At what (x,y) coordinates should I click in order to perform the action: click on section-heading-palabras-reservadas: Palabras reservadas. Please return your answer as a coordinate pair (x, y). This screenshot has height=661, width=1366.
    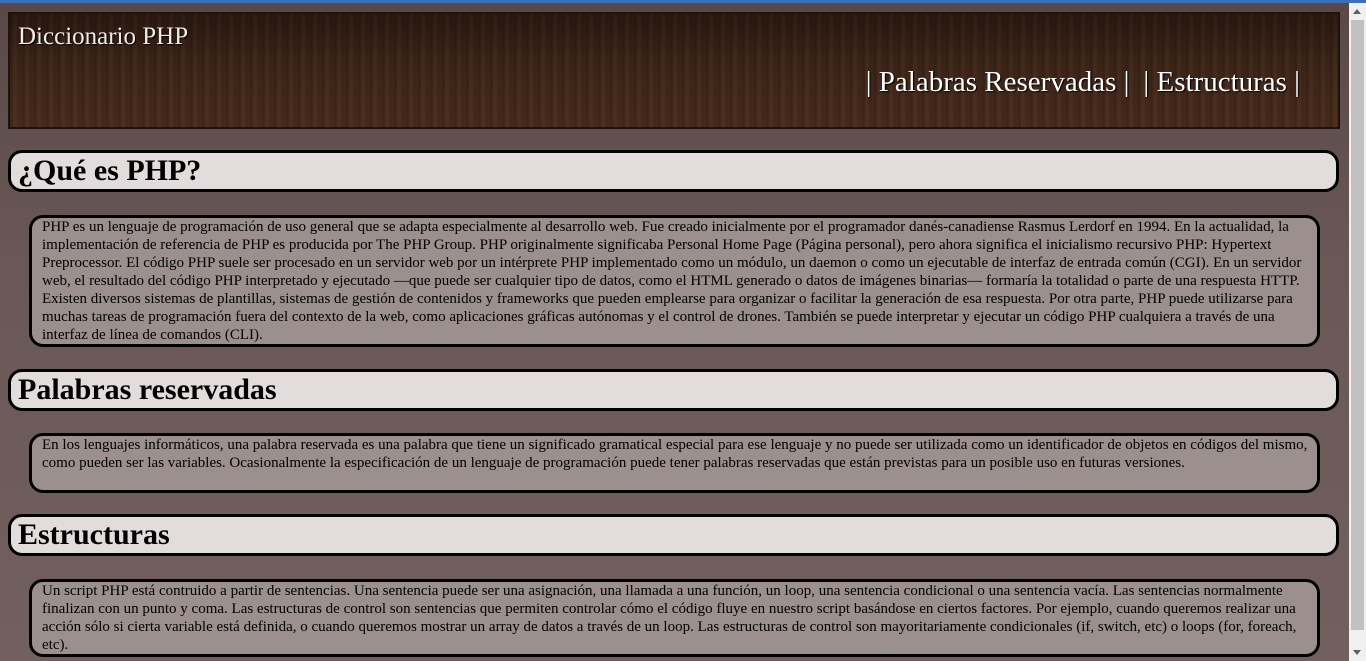
    Looking at the image, I should click on (673, 390).